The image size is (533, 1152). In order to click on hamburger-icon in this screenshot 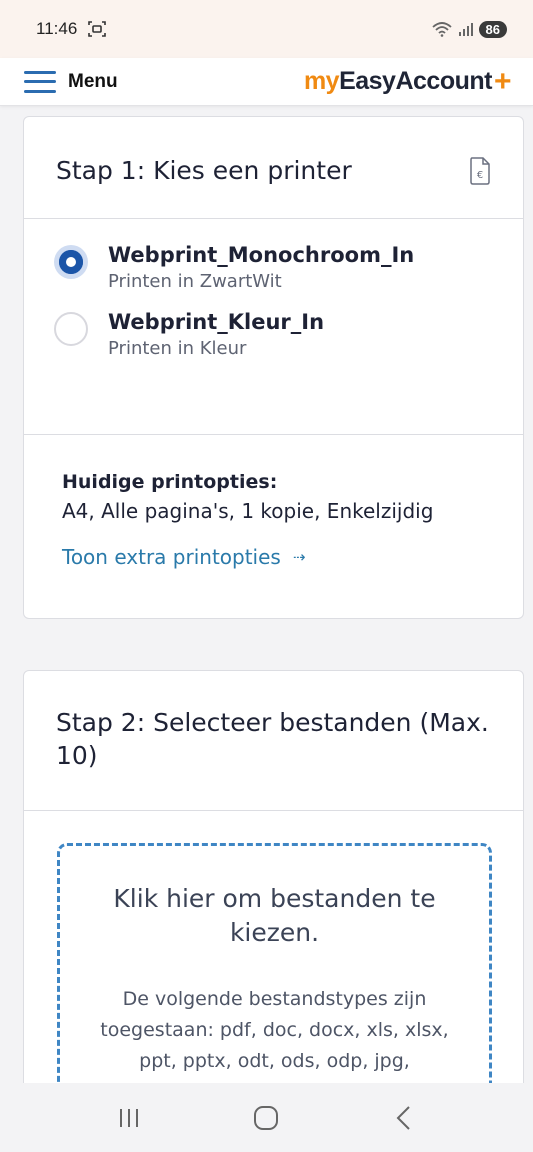, I will do `click(40, 81)`.